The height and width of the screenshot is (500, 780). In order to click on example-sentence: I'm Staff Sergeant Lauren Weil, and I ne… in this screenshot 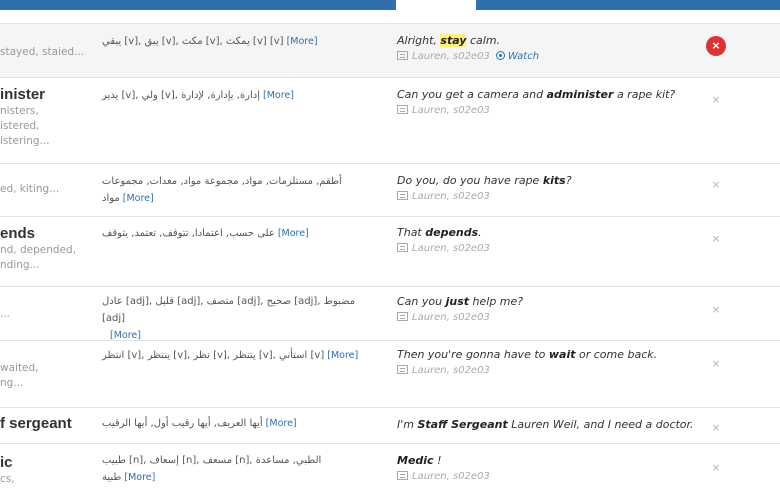, I will do `click(545, 424)`.